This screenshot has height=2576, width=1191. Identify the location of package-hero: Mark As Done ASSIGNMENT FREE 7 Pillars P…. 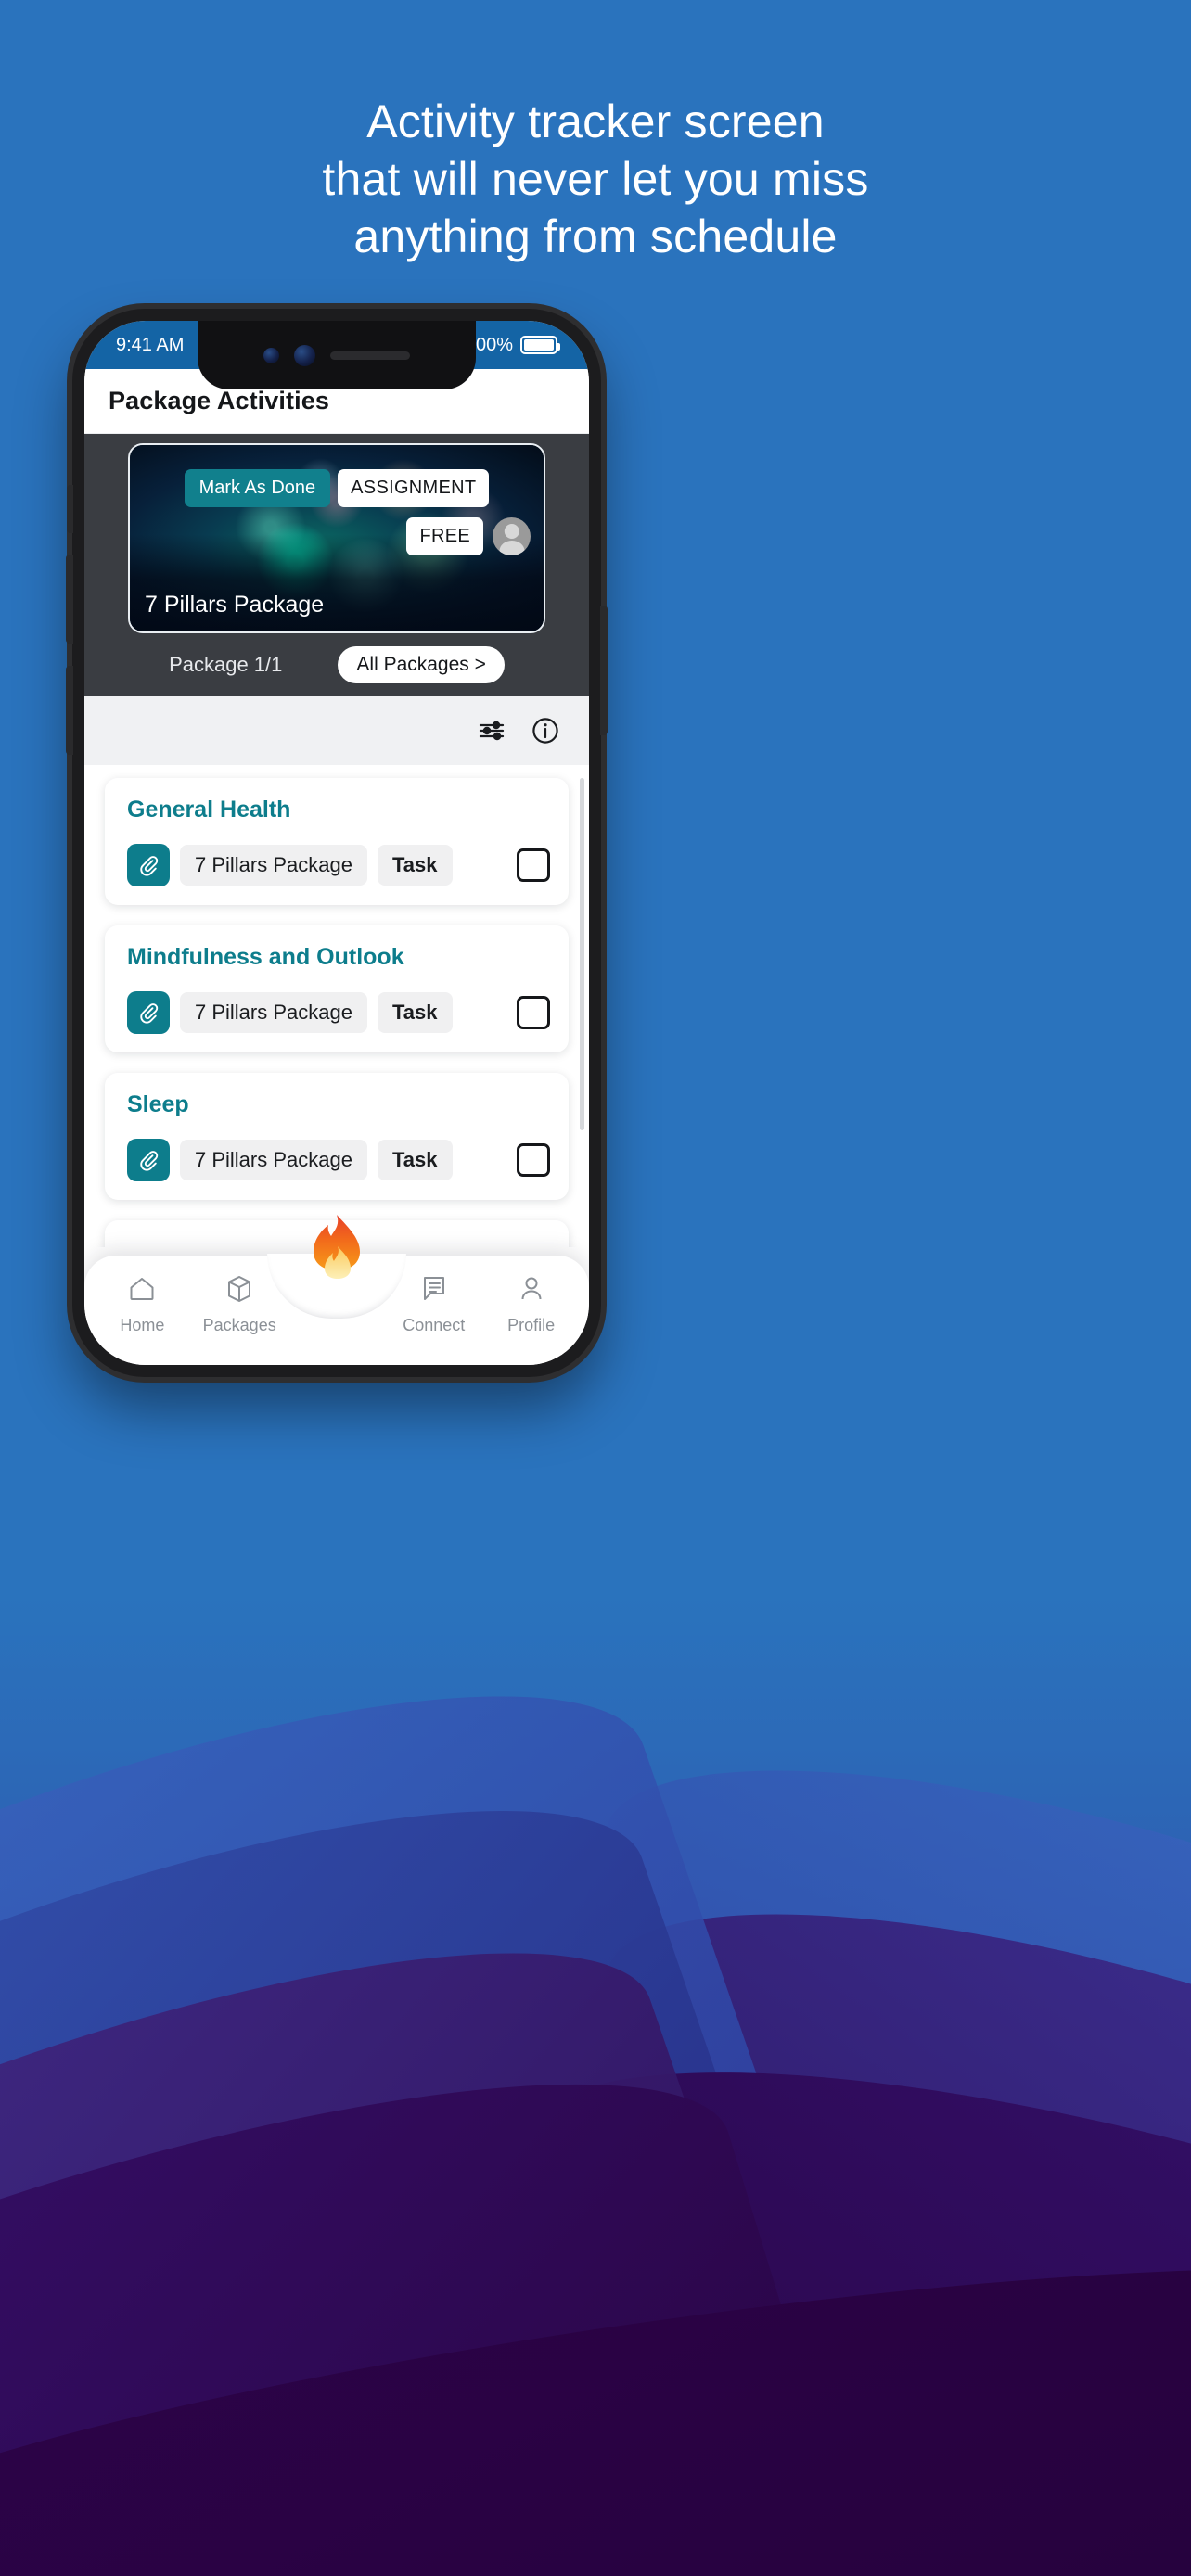
(336, 565).